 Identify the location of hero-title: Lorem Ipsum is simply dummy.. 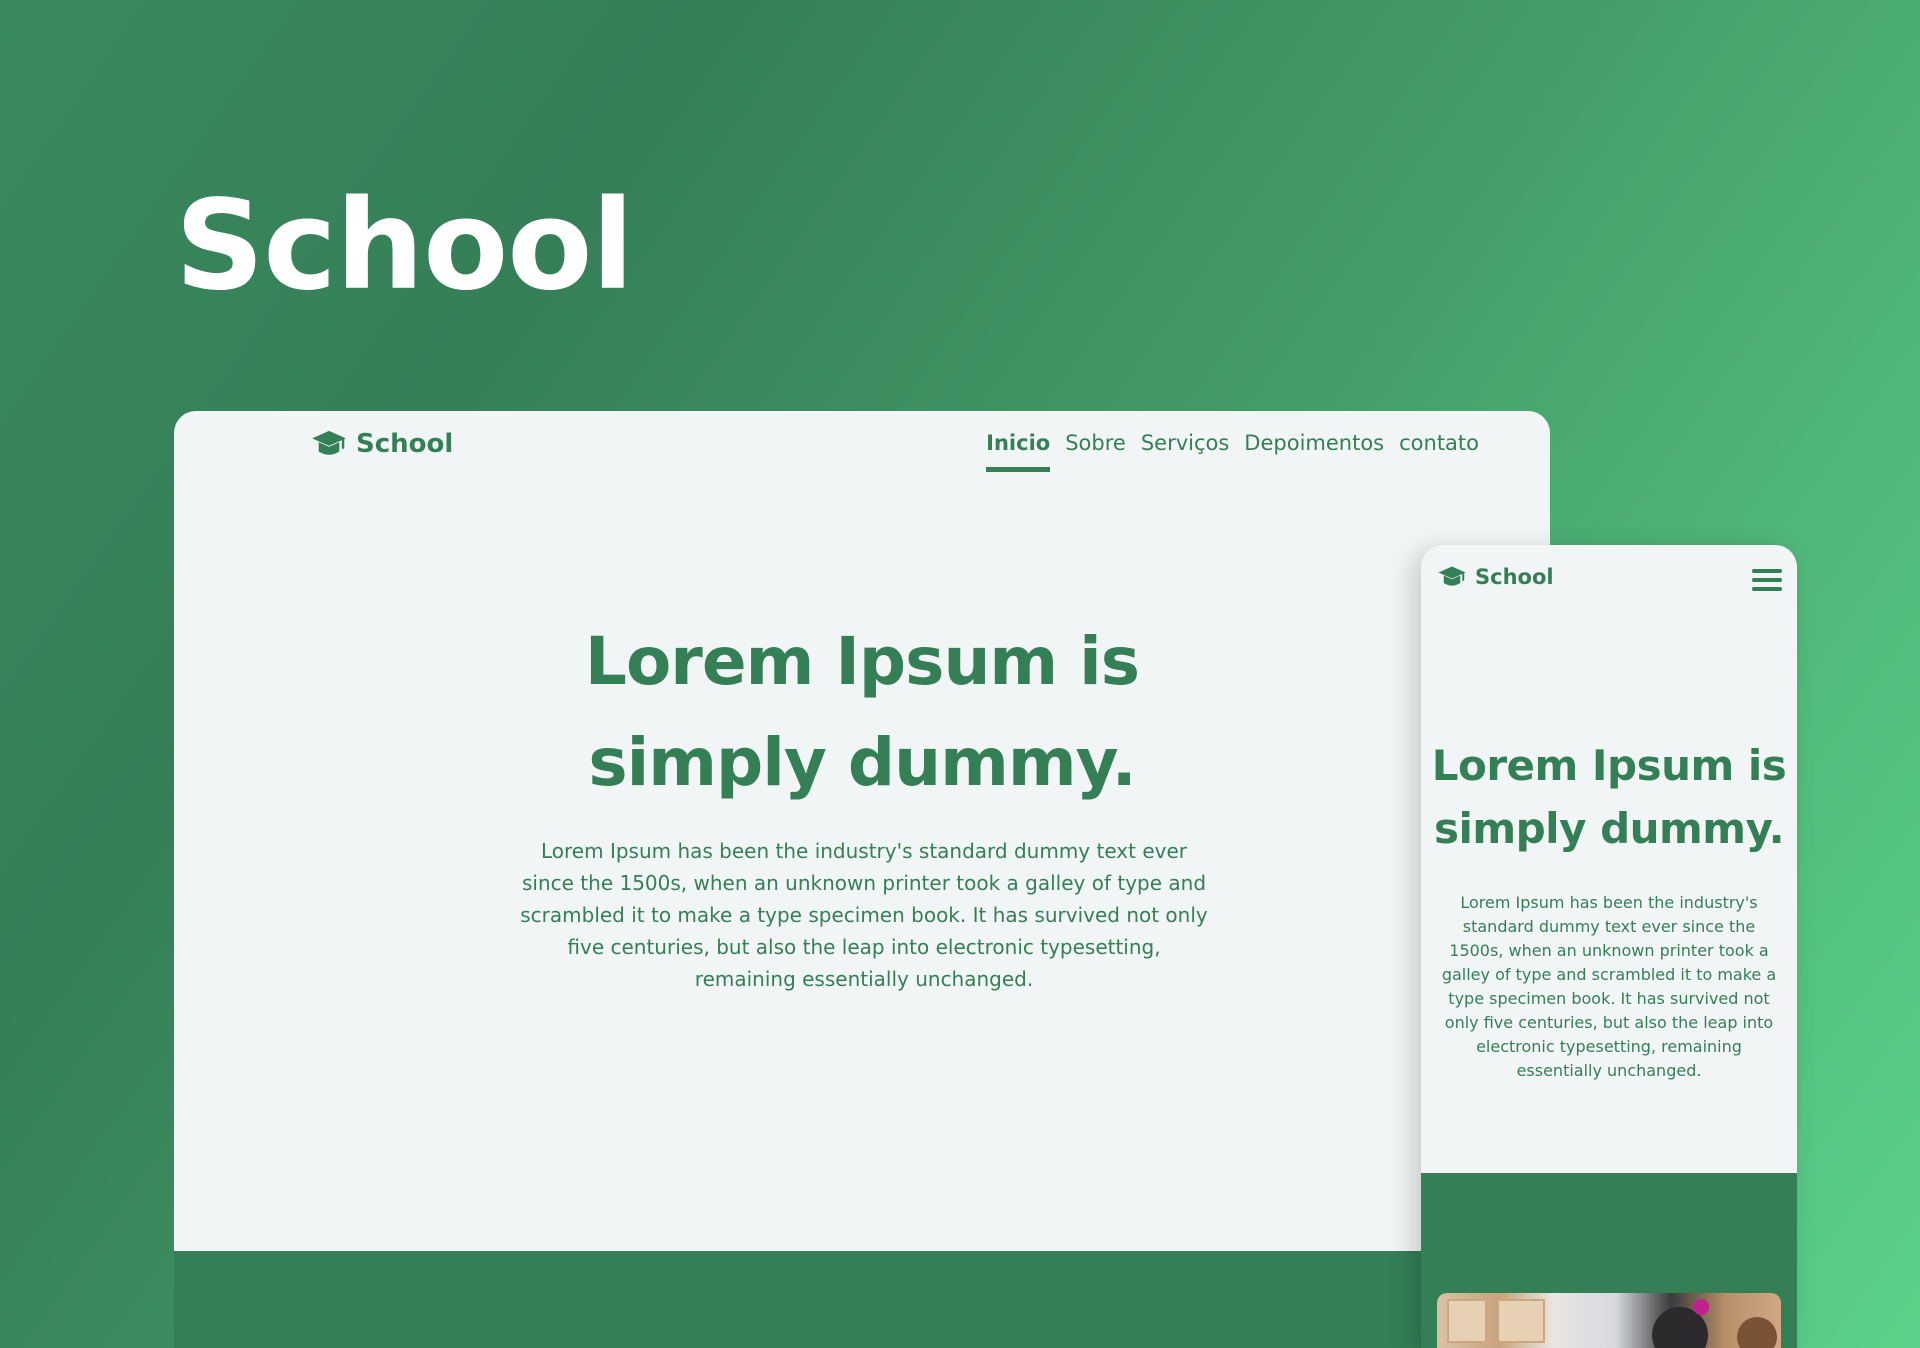
(862, 712).